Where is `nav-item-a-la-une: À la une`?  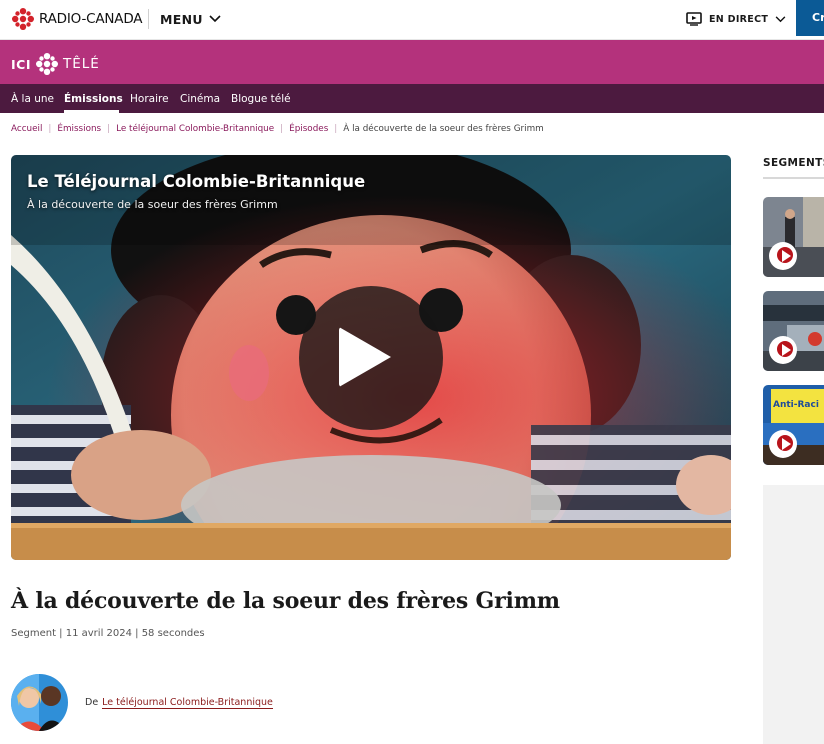 nav-item-a-la-une: À la une is located at coordinates (32, 99).